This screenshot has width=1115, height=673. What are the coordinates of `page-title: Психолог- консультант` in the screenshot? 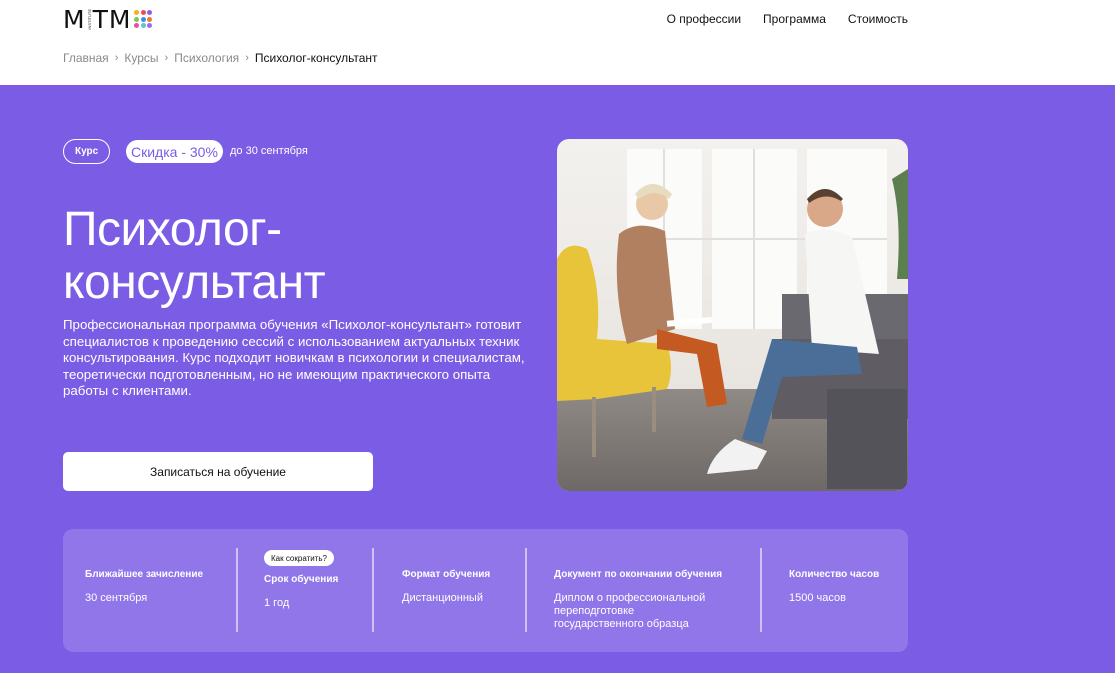 It's located at (293, 256).